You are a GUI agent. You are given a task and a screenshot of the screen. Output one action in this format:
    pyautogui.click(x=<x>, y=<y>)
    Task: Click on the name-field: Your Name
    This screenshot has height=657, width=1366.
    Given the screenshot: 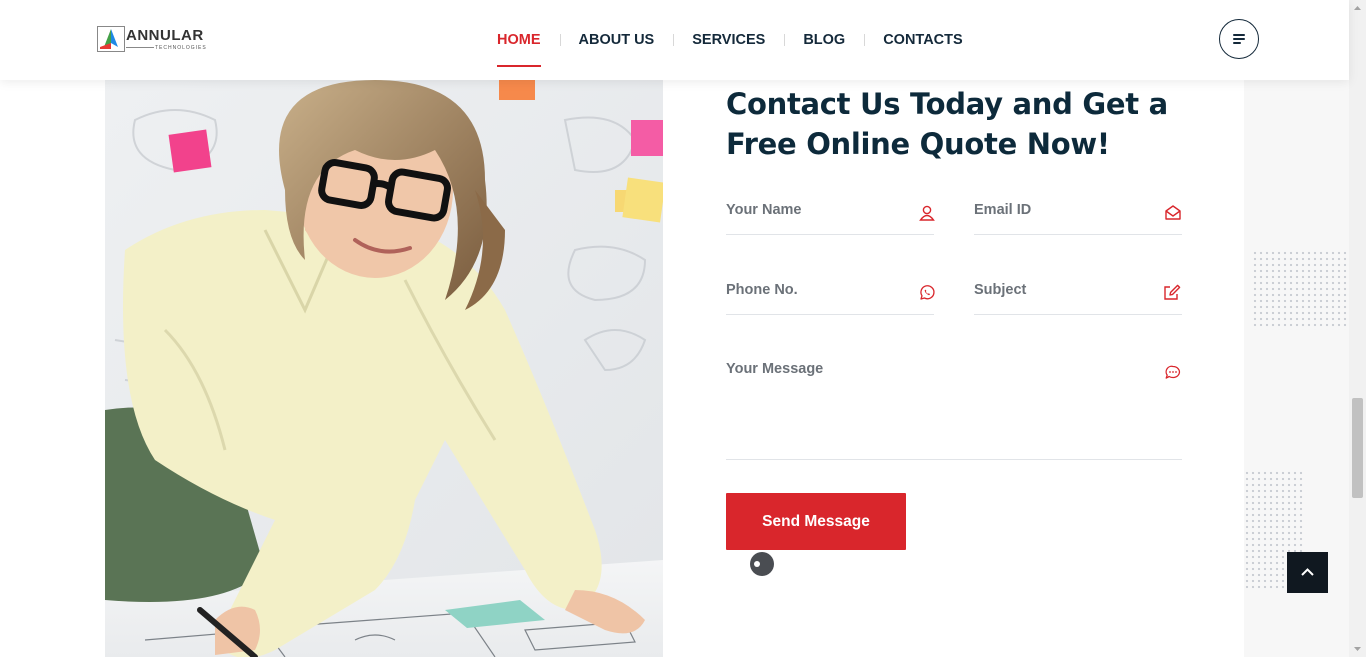 What is the action you would take?
    pyautogui.click(x=830, y=218)
    